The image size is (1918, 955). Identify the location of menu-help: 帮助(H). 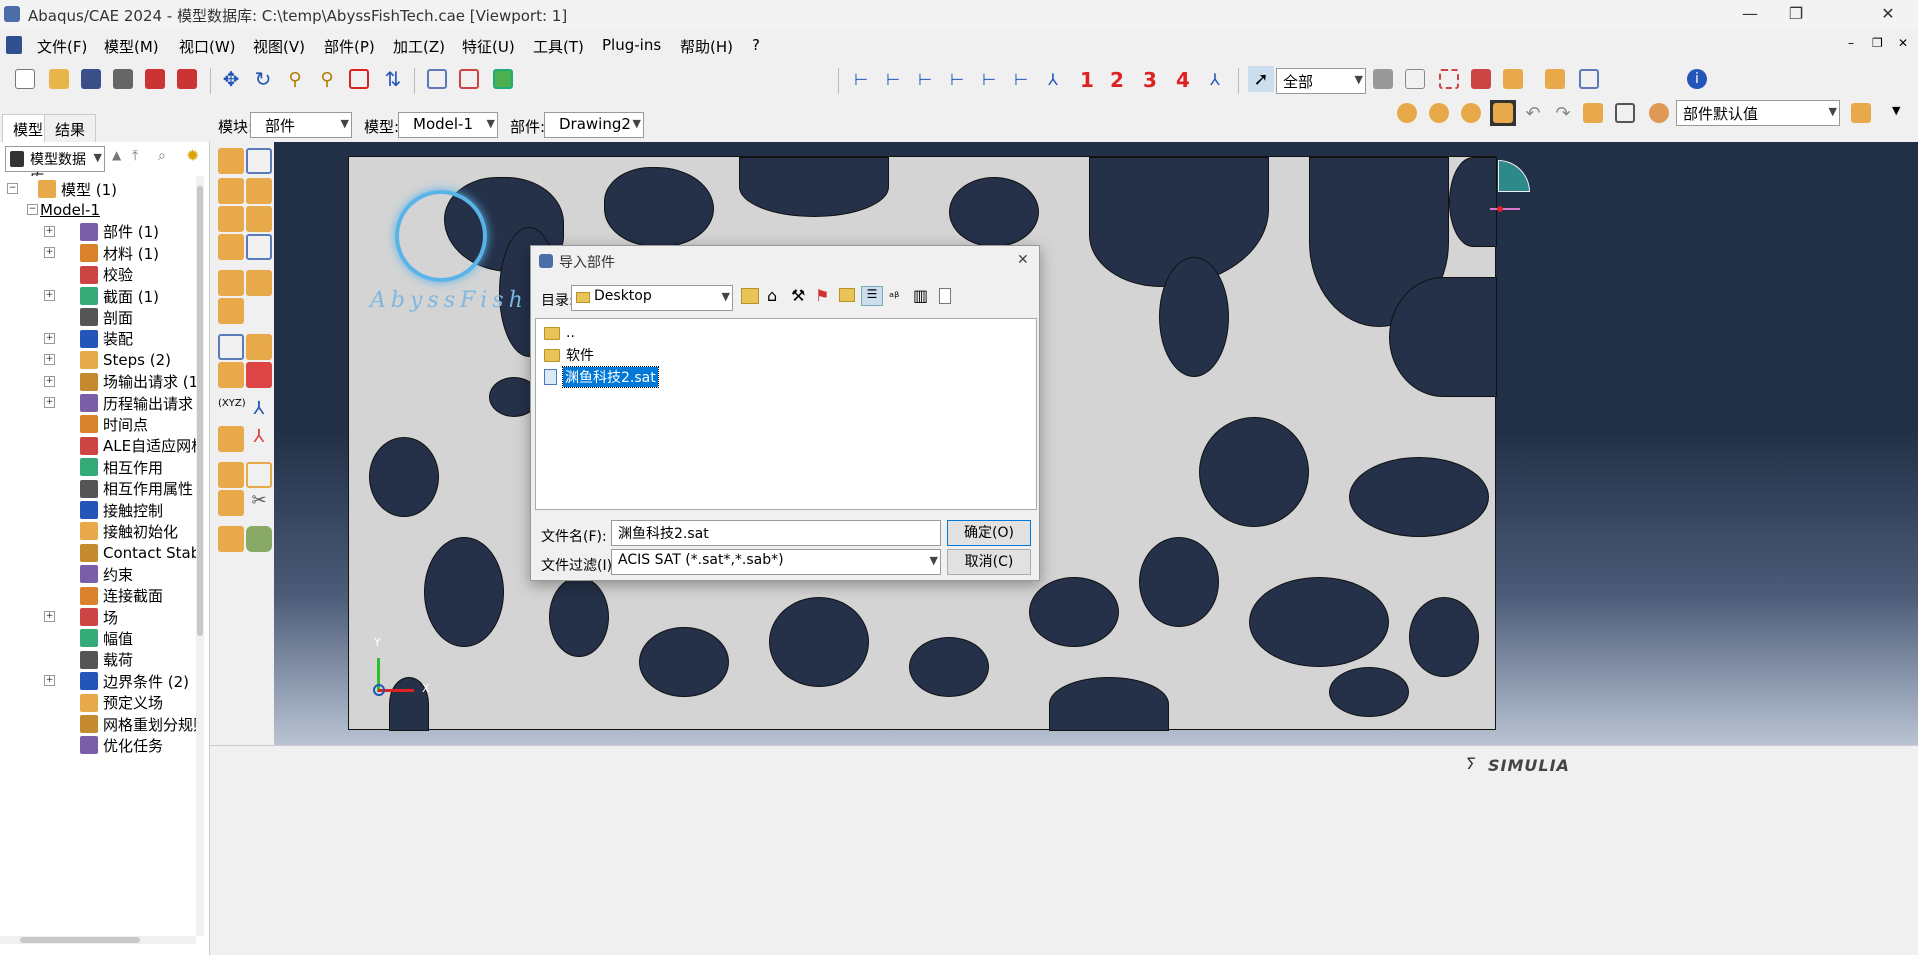
(706, 46).